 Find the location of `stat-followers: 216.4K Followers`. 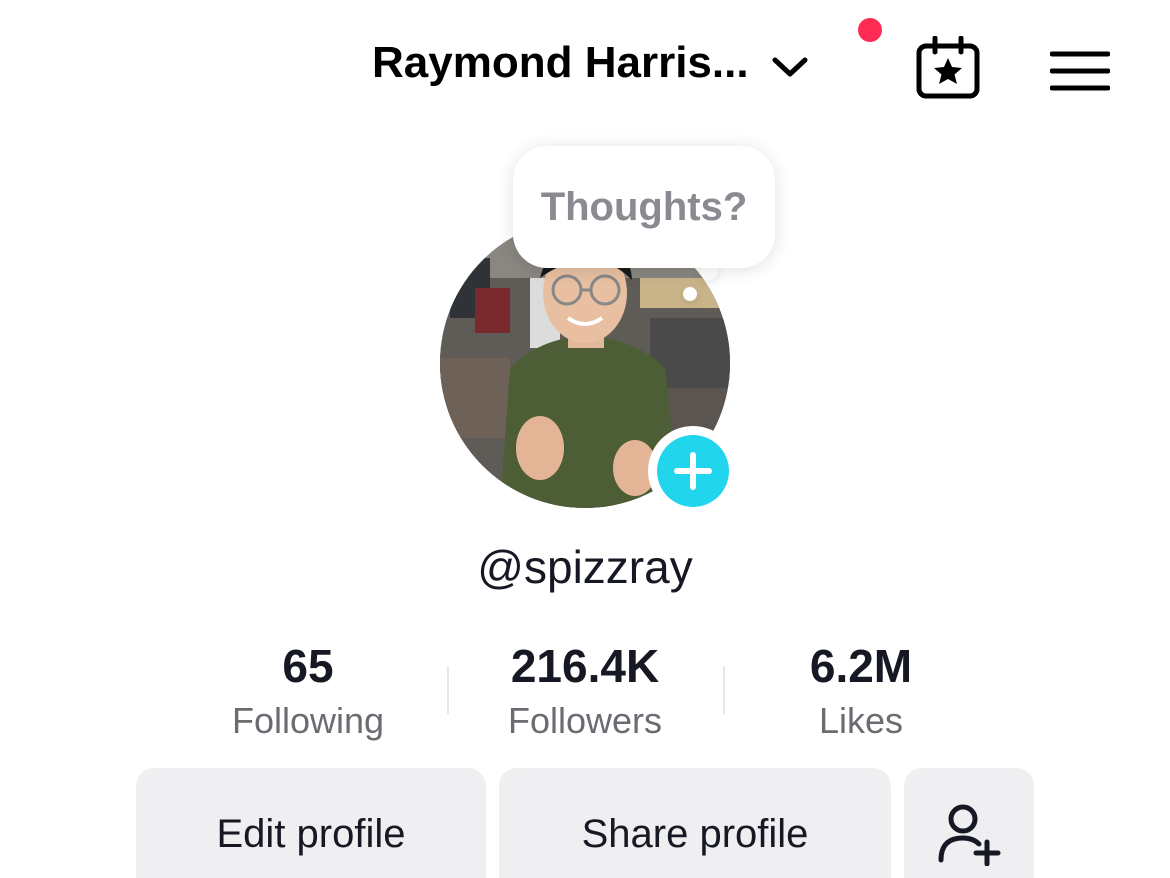

stat-followers: 216.4K Followers is located at coordinates (585, 691).